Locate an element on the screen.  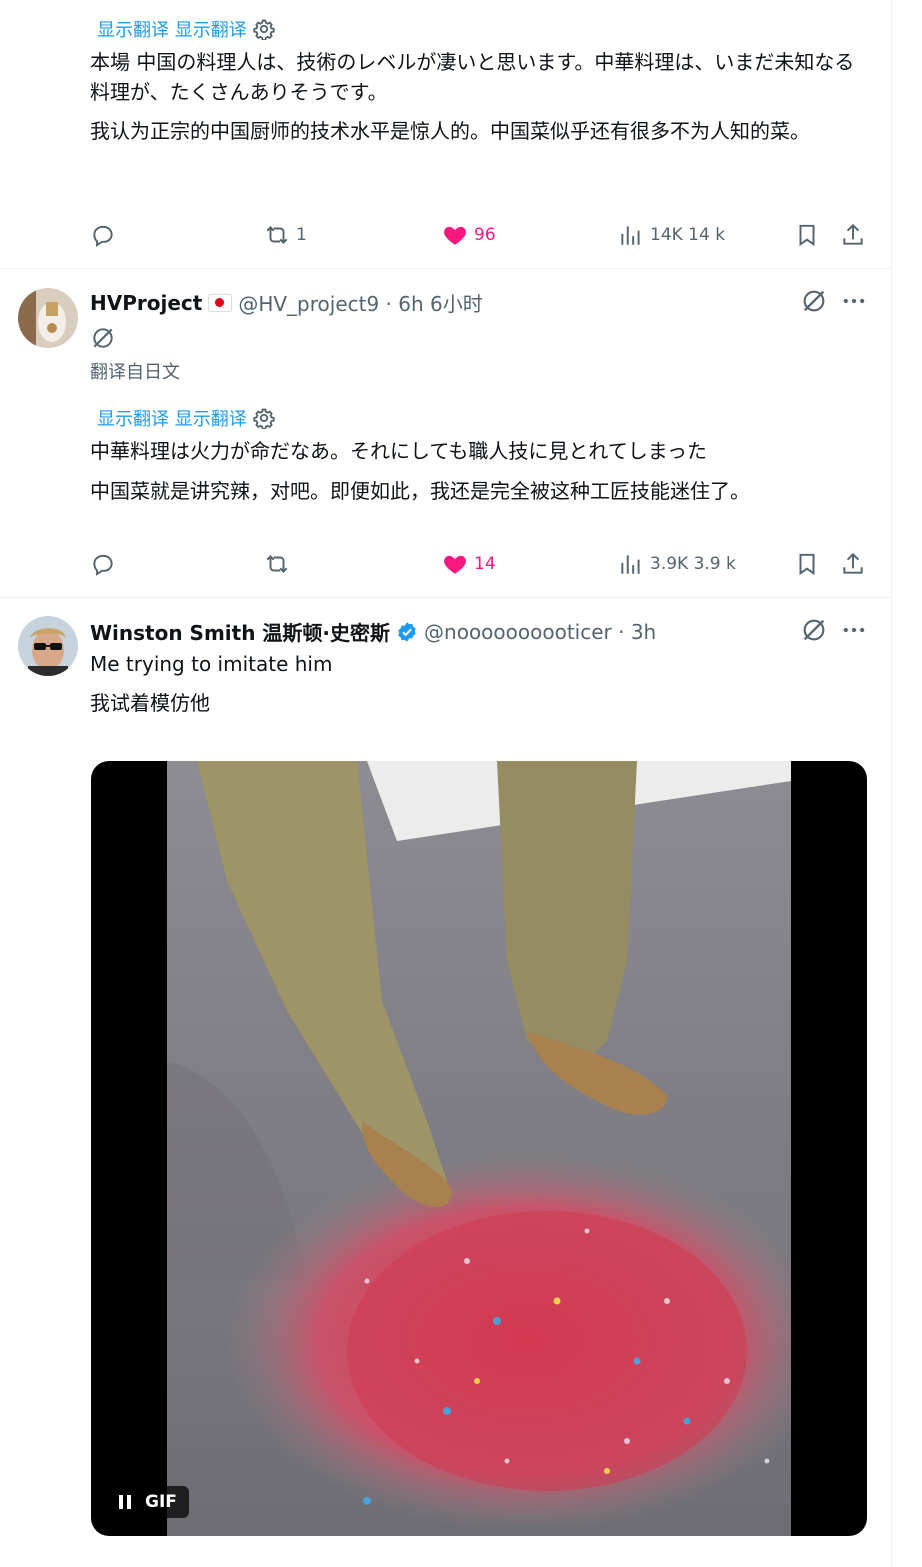
repost-button: 1 is located at coordinates (285, 235).